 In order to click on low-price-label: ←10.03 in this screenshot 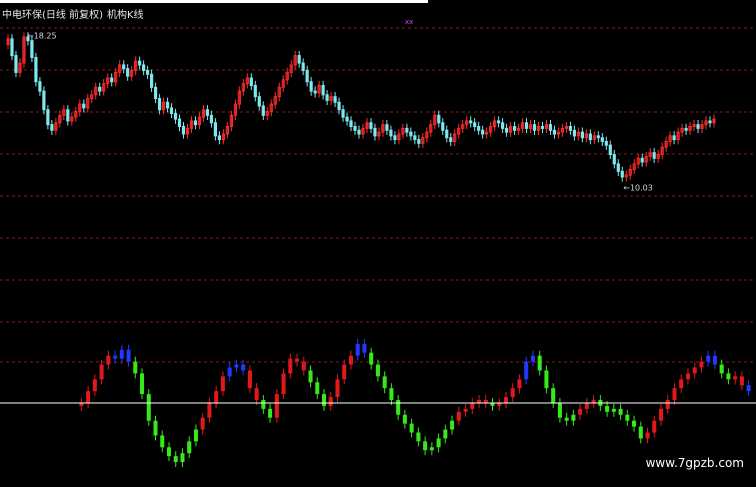, I will do `click(638, 188)`.